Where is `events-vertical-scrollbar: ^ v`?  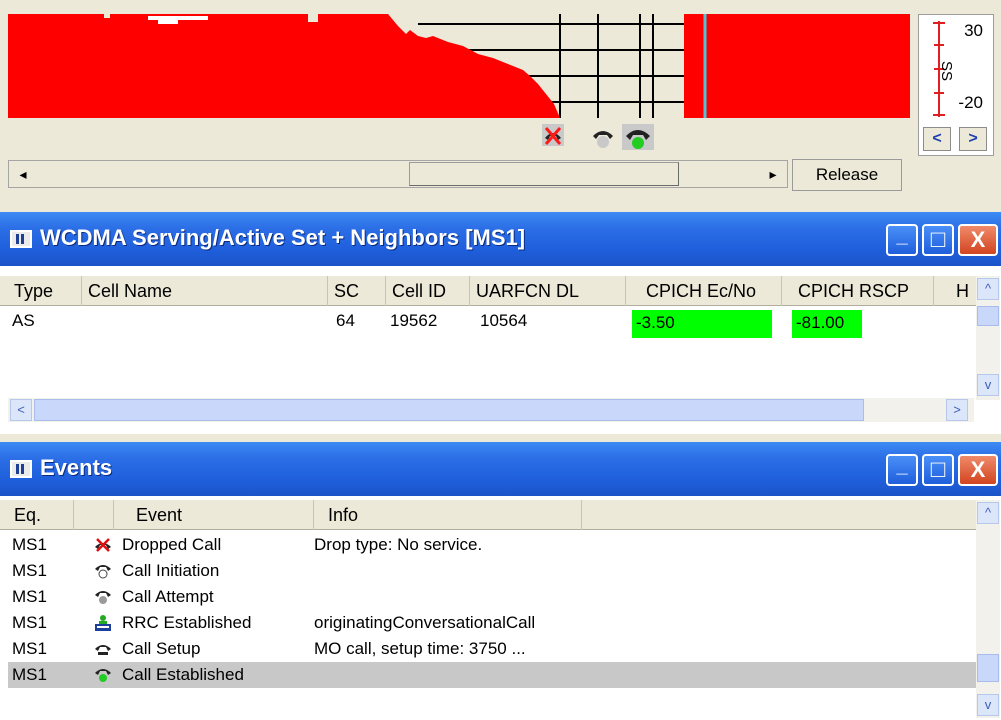
events-vertical-scrollbar: ^ v is located at coordinates (988, 609).